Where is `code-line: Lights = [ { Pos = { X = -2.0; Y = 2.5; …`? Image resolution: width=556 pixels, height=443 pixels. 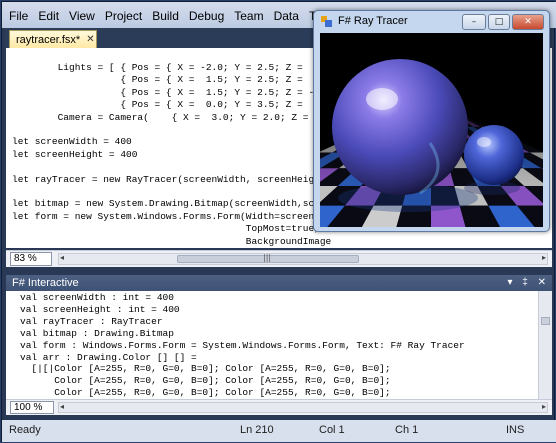
code-line: Lights = [ { Pos = { X = -2.0; Y = 2.5; … is located at coordinates (180, 67).